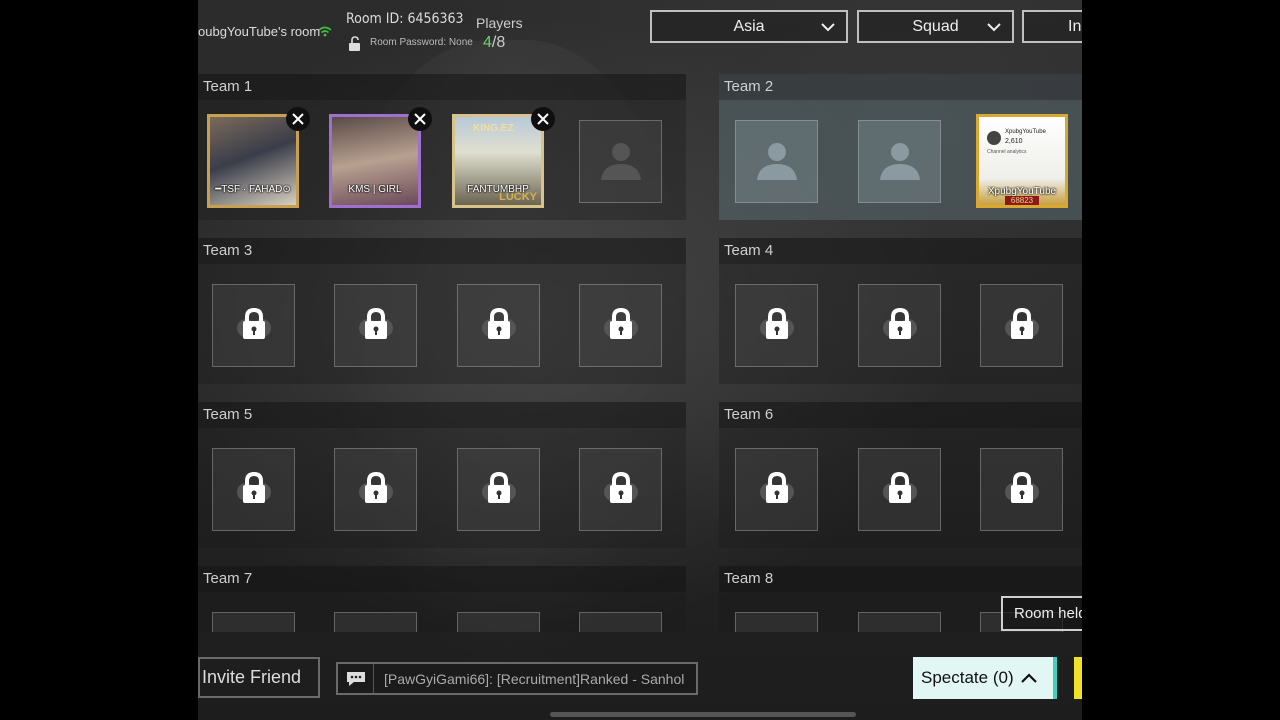  I want to click on region-value: Asia, so click(749, 26).